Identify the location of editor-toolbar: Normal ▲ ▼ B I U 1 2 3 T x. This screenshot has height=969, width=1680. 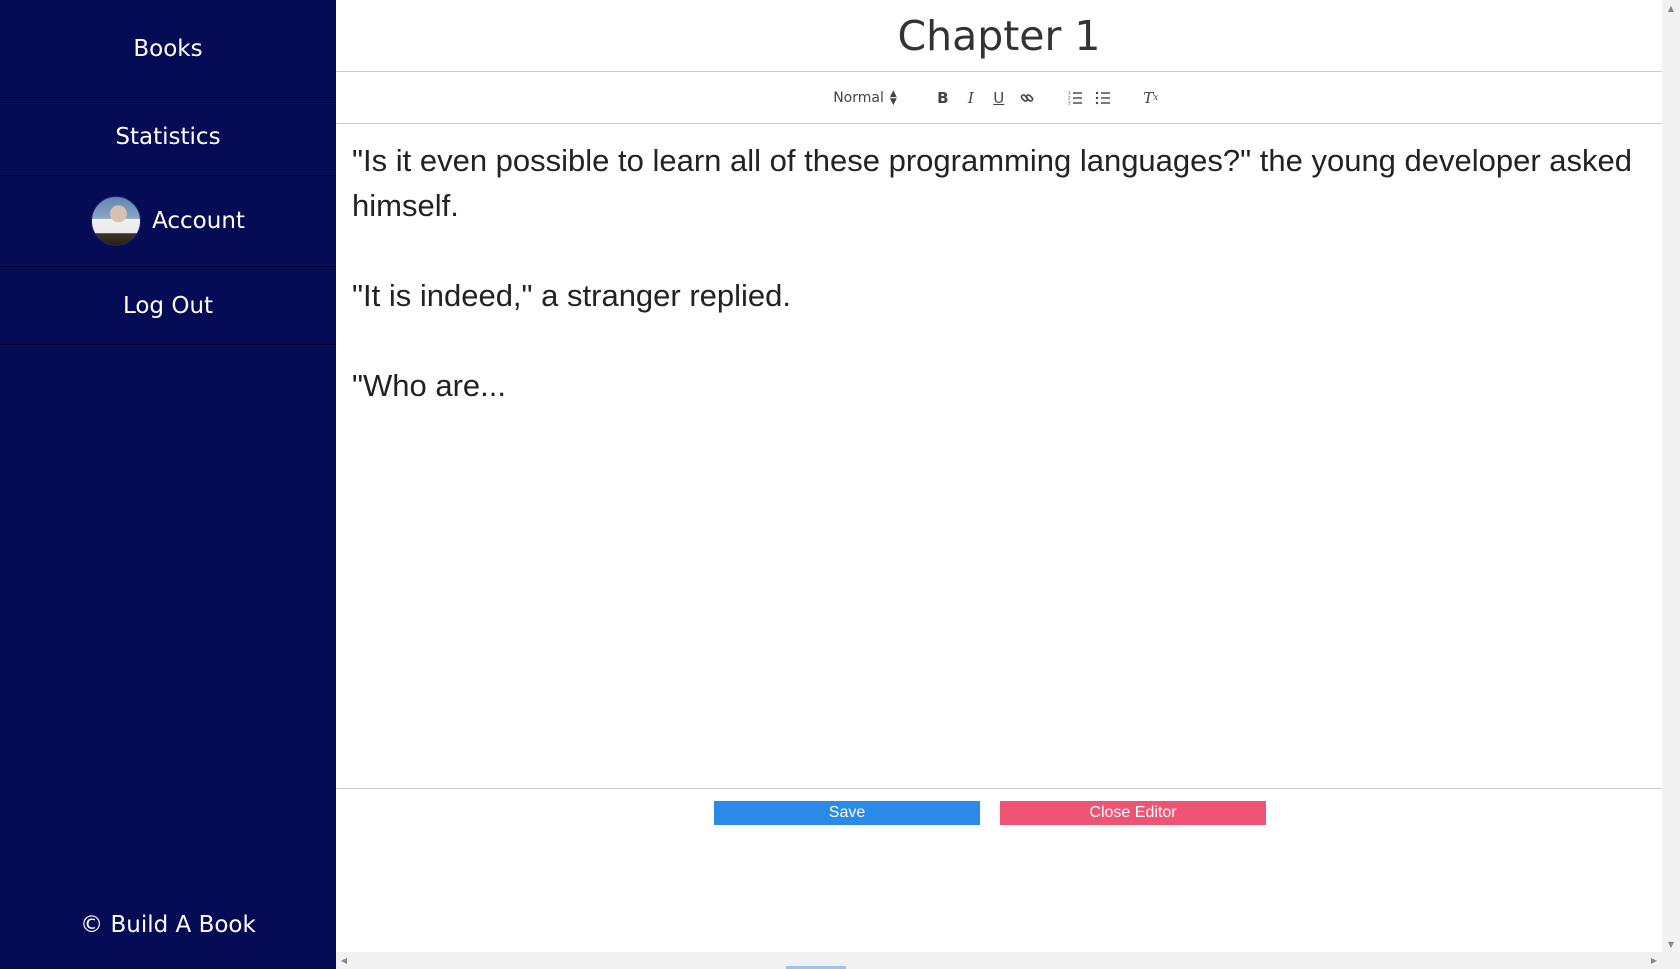
(999, 97).